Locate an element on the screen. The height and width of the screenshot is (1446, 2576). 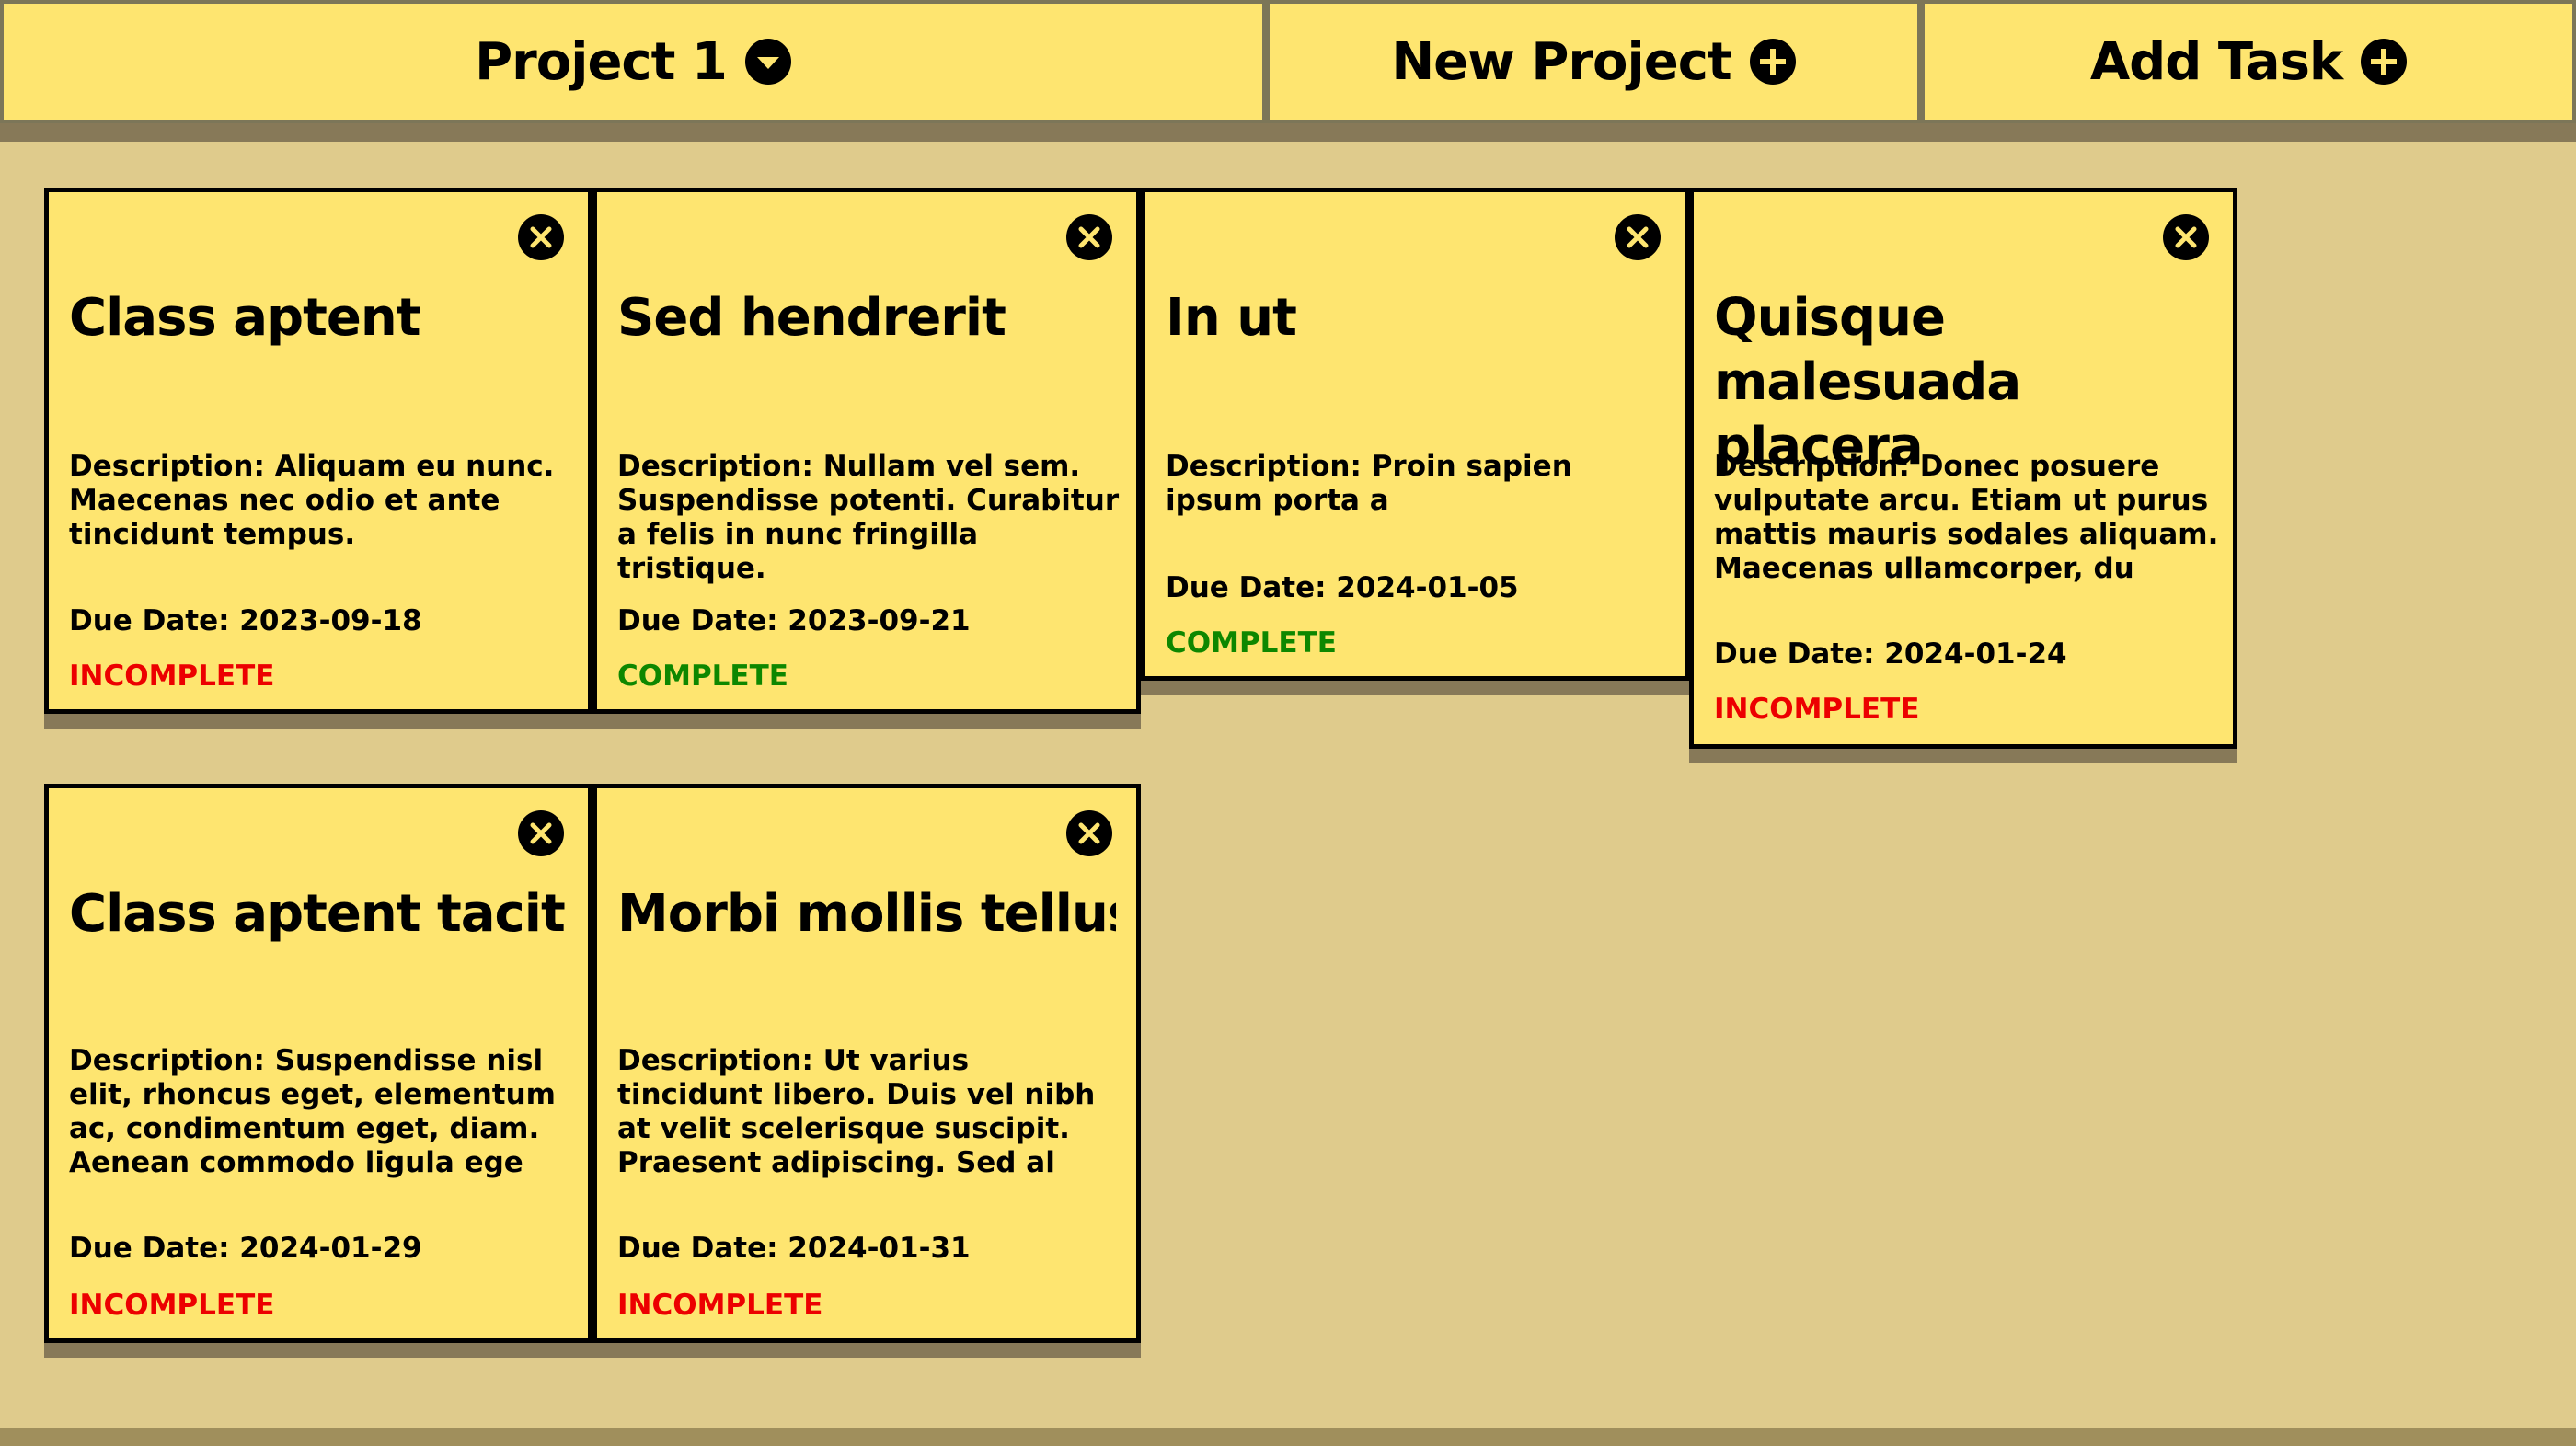
top-toolbar: Project 1 New Project Add Task is located at coordinates (1288, 71).